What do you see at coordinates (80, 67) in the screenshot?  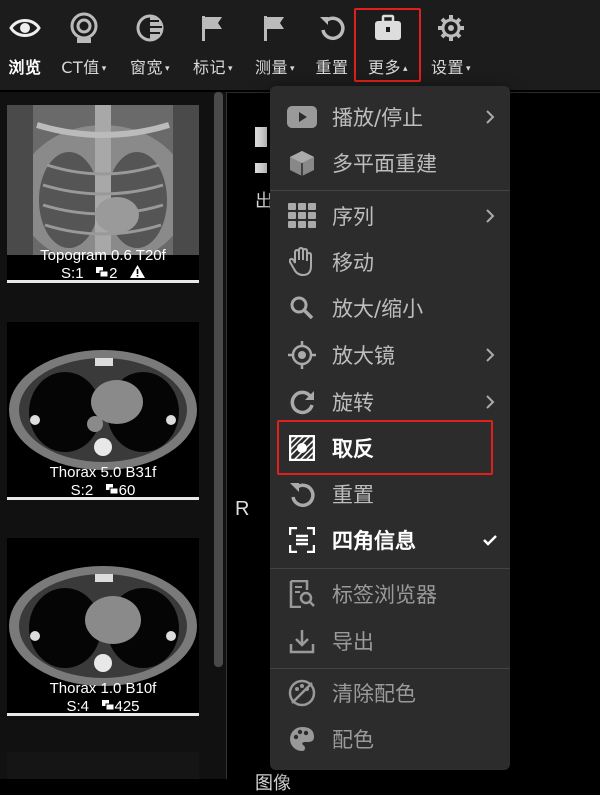 I see `toolbar-ct-value-label: CT值` at bounding box center [80, 67].